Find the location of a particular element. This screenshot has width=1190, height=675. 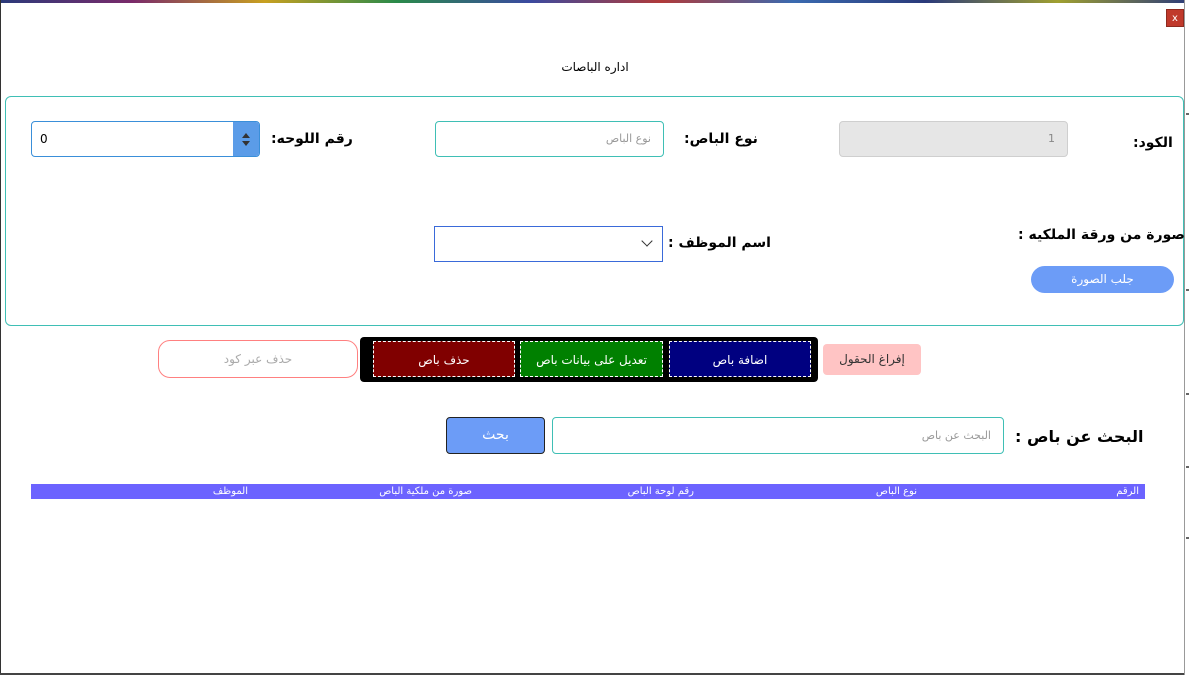

chevron-down-icon is located at coordinates (647, 241).